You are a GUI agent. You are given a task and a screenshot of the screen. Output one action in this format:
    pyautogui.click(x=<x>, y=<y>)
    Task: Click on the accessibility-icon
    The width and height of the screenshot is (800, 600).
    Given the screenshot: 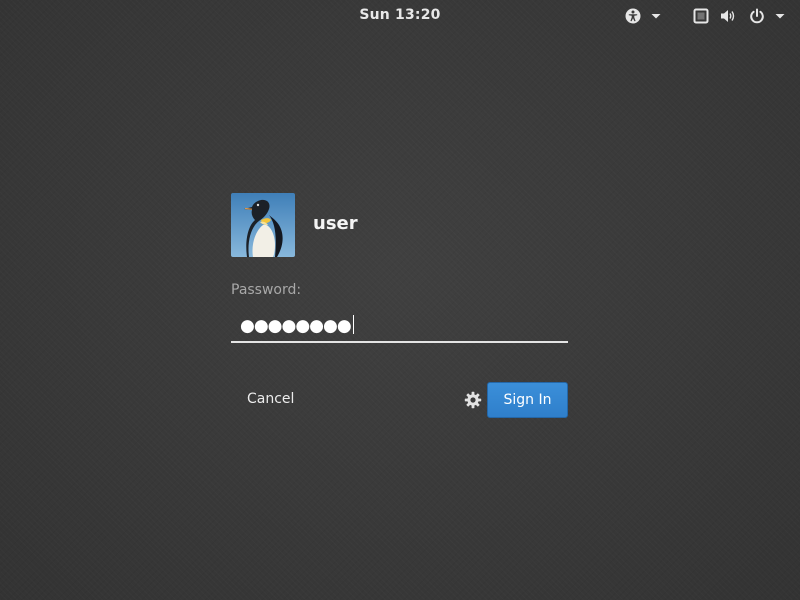 What is the action you would take?
    pyautogui.click(x=633, y=16)
    